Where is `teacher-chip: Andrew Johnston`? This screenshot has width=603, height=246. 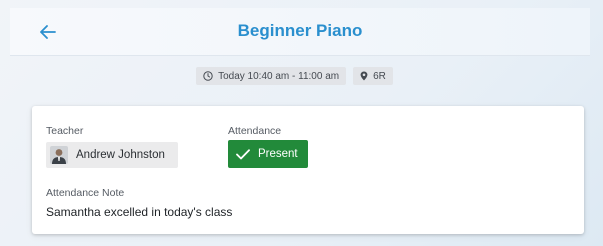 teacher-chip: Andrew Johnston is located at coordinates (112, 155).